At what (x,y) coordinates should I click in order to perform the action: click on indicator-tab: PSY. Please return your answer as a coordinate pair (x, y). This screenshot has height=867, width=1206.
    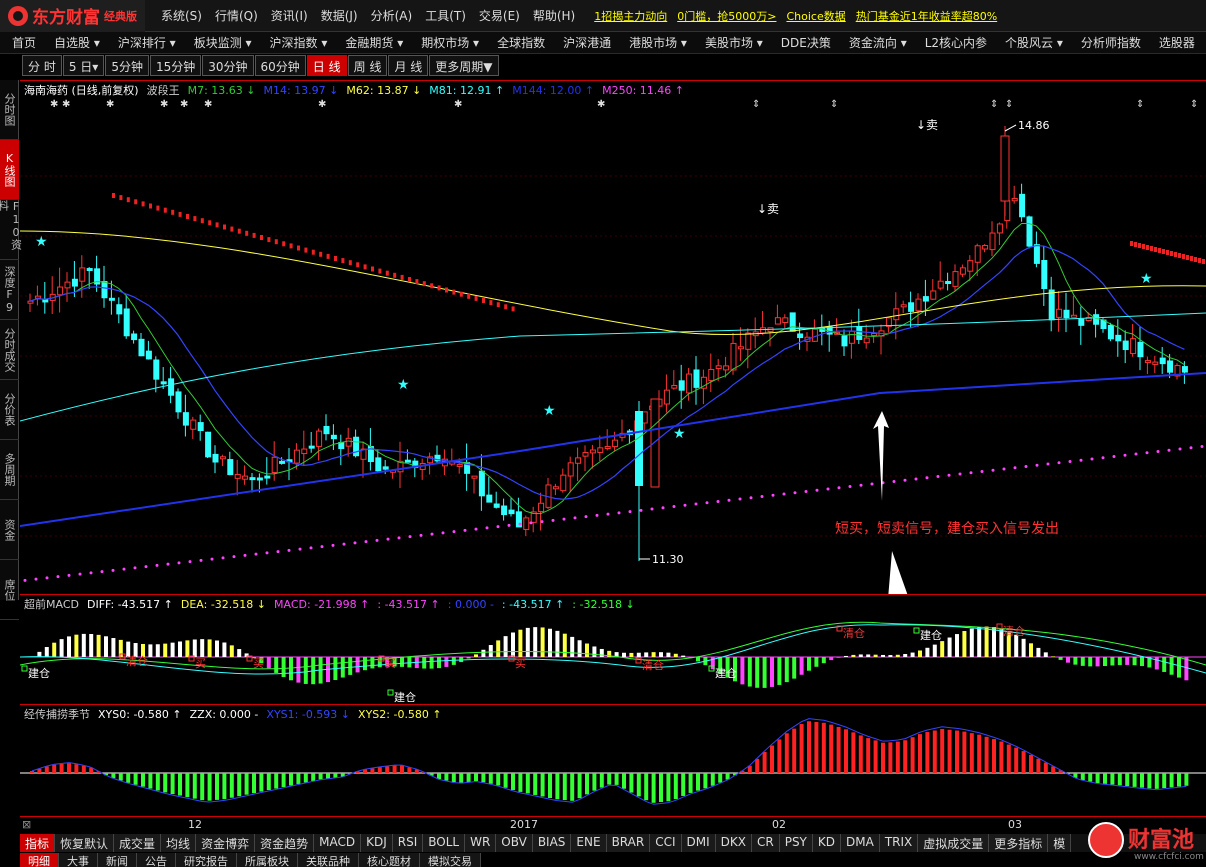
    Looking at the image, I should click on (796, 843).